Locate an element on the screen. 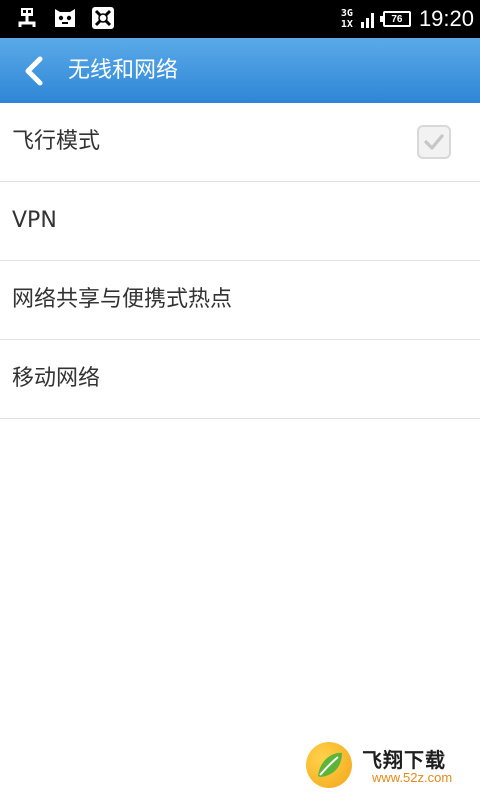 This screenshot has width=480, height=800. network-signal: 3G 1X is located at coordinates (347, 19).